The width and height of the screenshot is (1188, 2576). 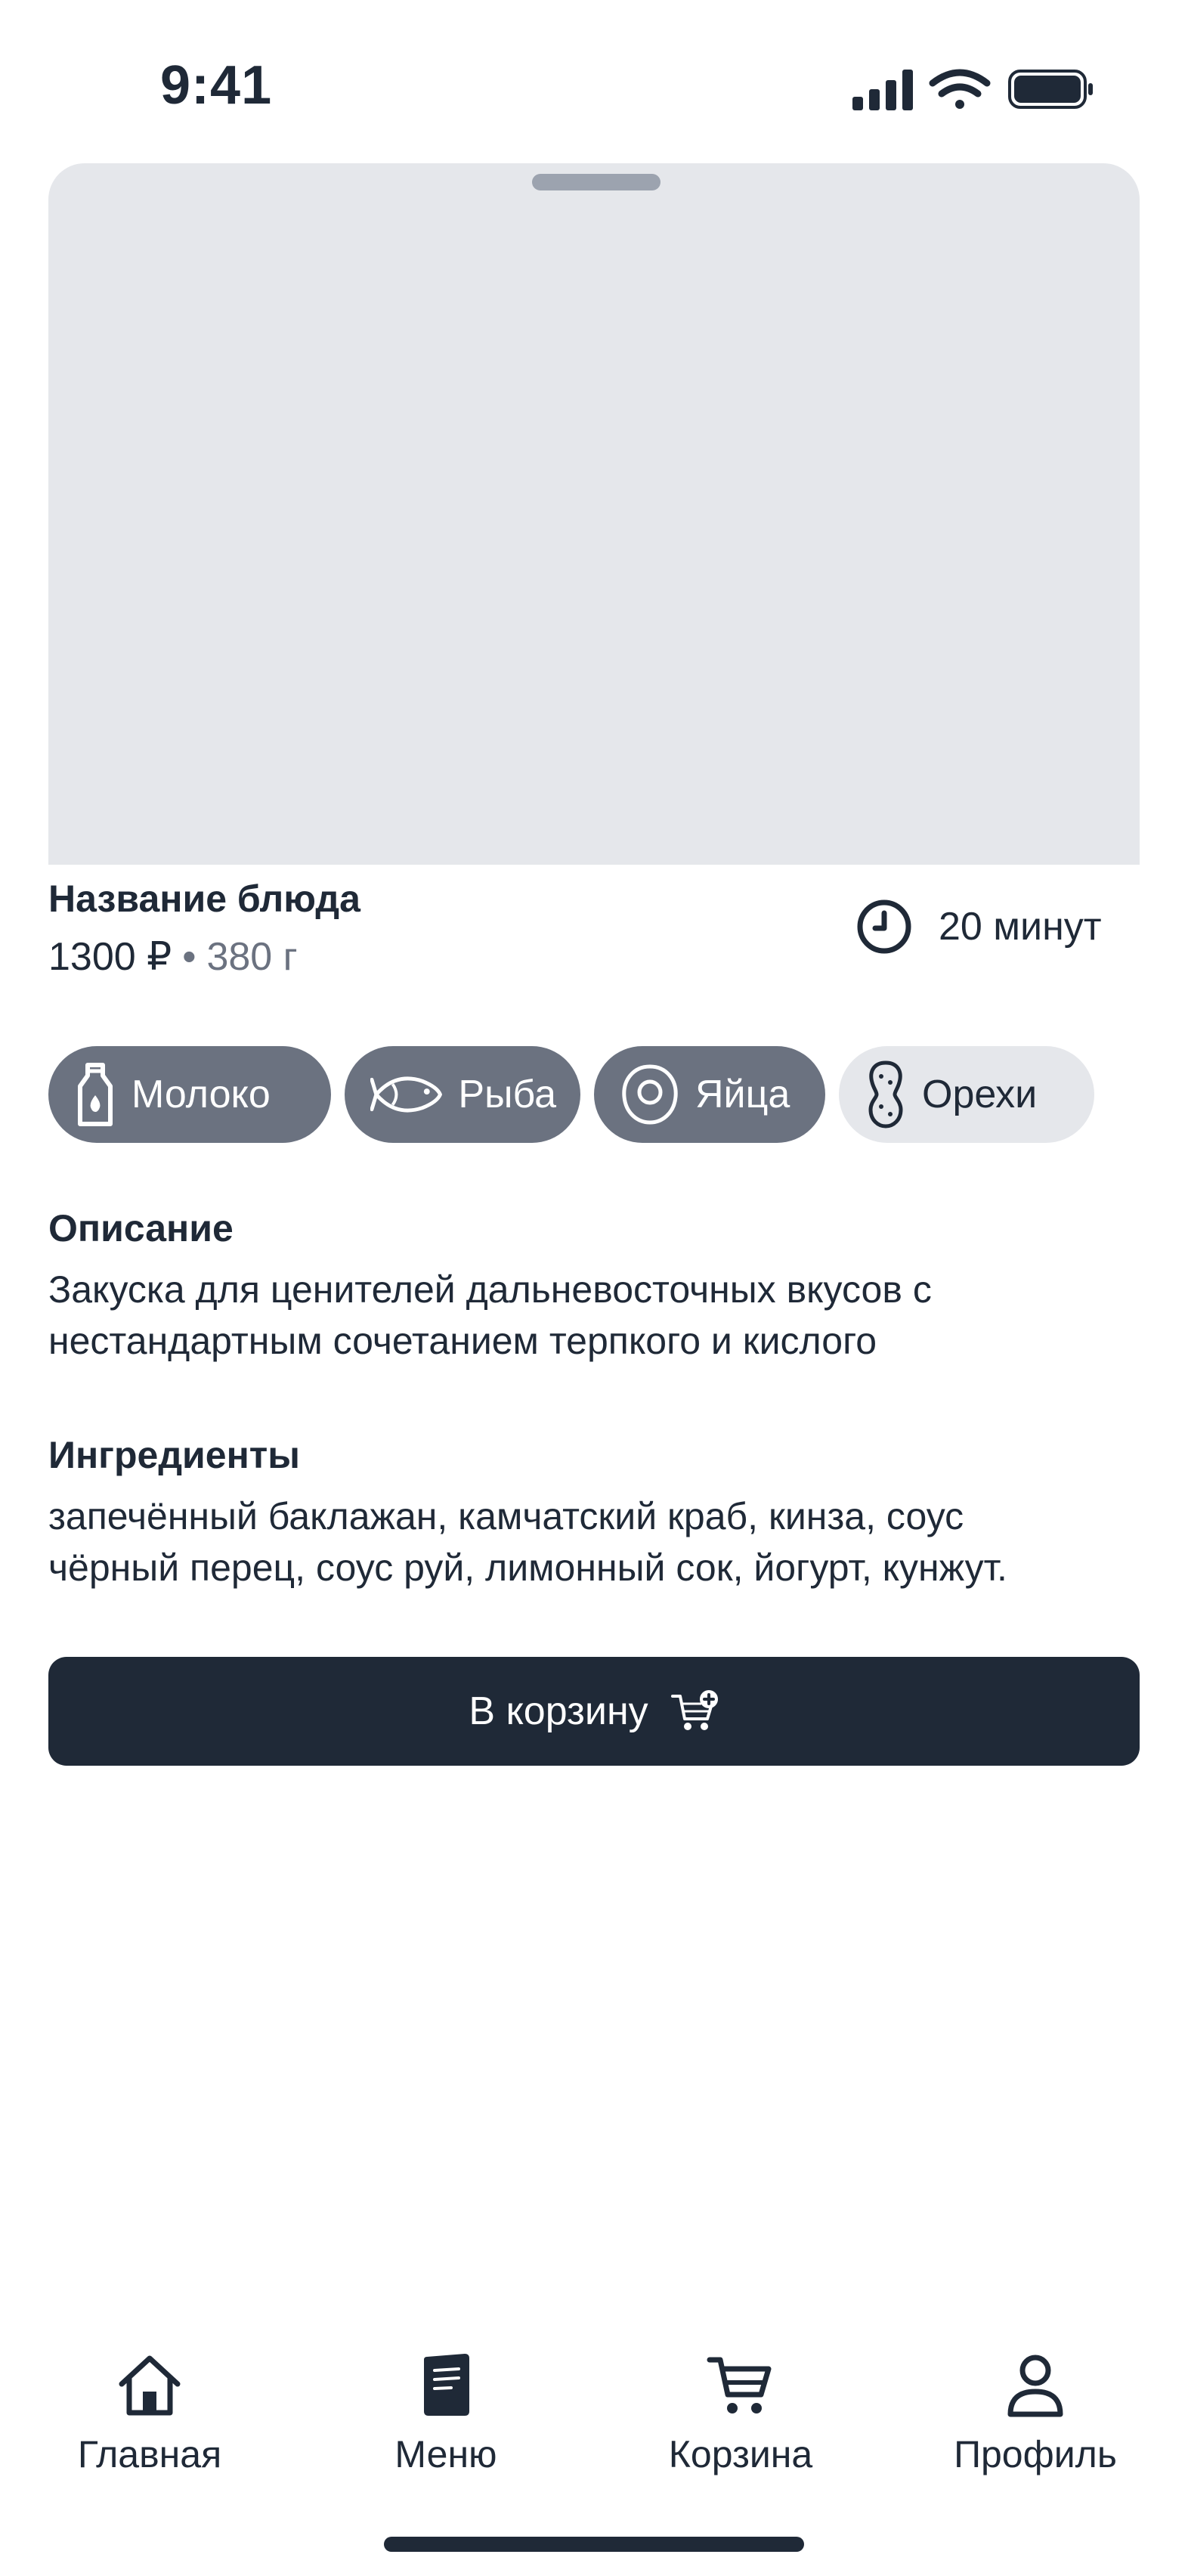 What do you see at coordinates (445, 2454) in the screenshot?
I see `nav-menu-label: Меню` at bounding box center [445, 2454].